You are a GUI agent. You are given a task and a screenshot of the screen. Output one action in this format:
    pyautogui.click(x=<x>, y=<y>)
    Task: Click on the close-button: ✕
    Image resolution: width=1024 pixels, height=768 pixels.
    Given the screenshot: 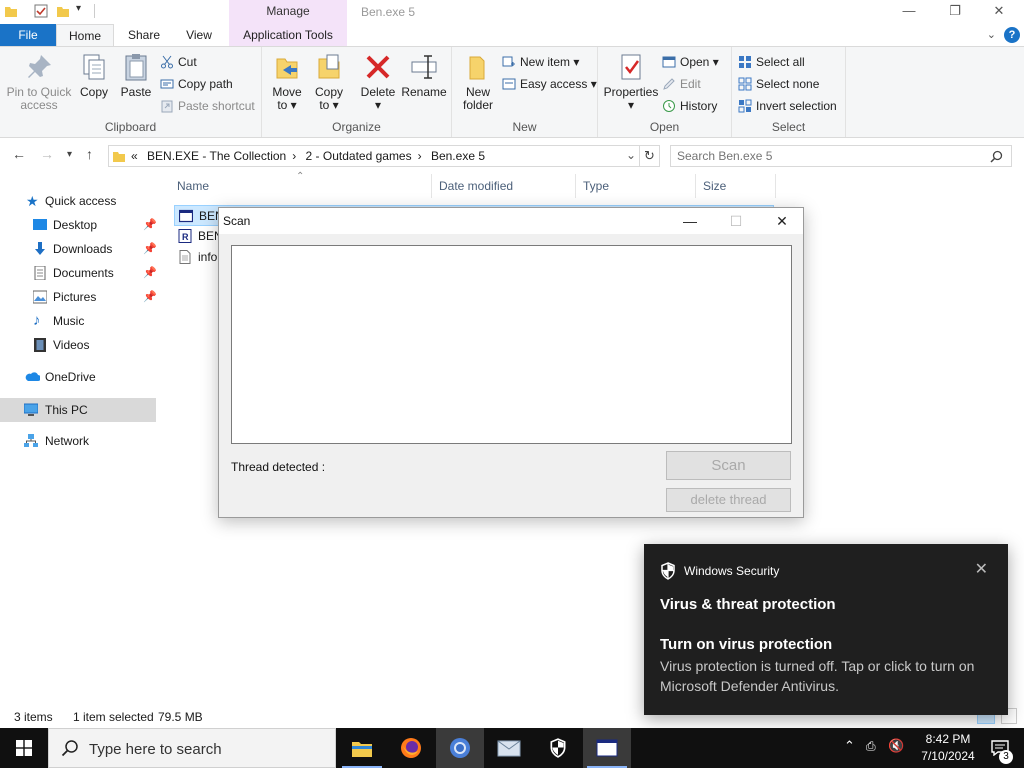 What is the action you would take?
    pyautogui.click(x=999, y=12)
    